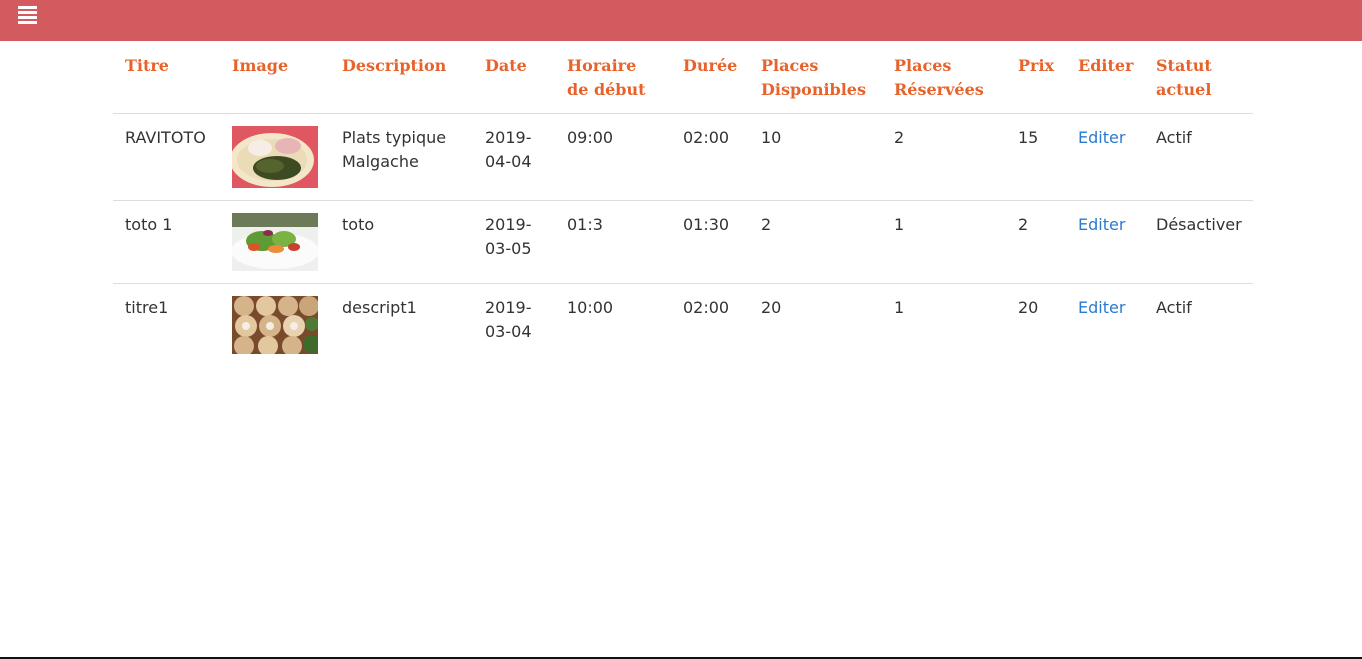 The width and height of the screenshot is (1362, 659). Describe the element at coordinates (401, 79) in the screenshot. I see `column-header-description: Description` at that location.